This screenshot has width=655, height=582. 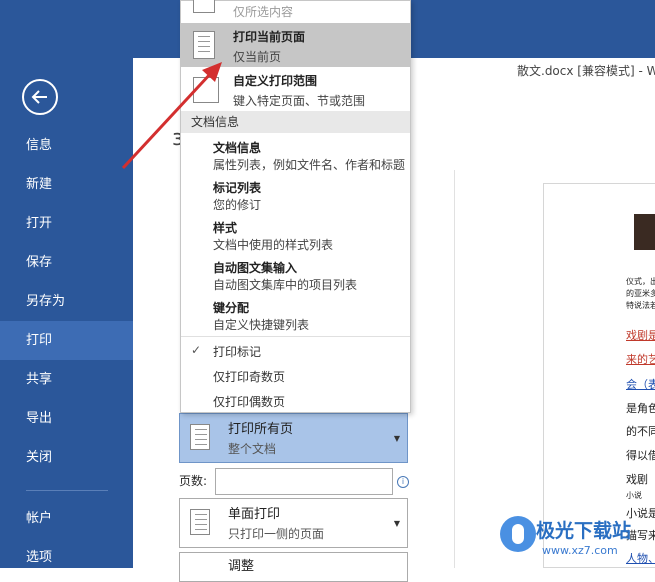 I want to click on watermark-url: www.xz7.com, so click(x=580, y=550).